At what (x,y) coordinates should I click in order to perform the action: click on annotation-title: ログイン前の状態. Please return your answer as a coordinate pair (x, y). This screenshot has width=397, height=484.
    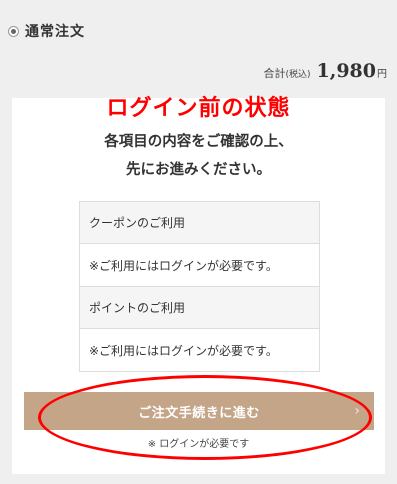
    Looking at the image, I should click on (198, 108).